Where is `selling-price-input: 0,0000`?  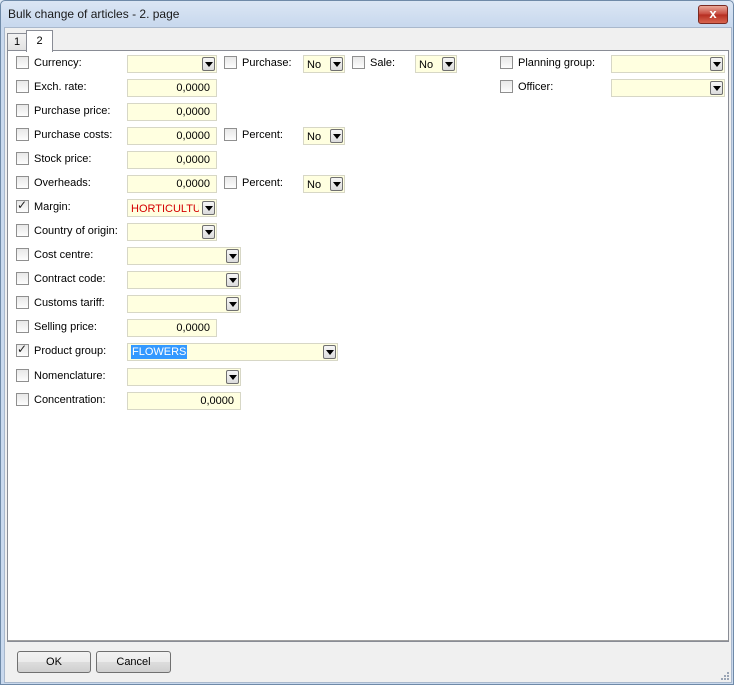 selling-price-input: 0,0000 is located at coordinates (172, 328).